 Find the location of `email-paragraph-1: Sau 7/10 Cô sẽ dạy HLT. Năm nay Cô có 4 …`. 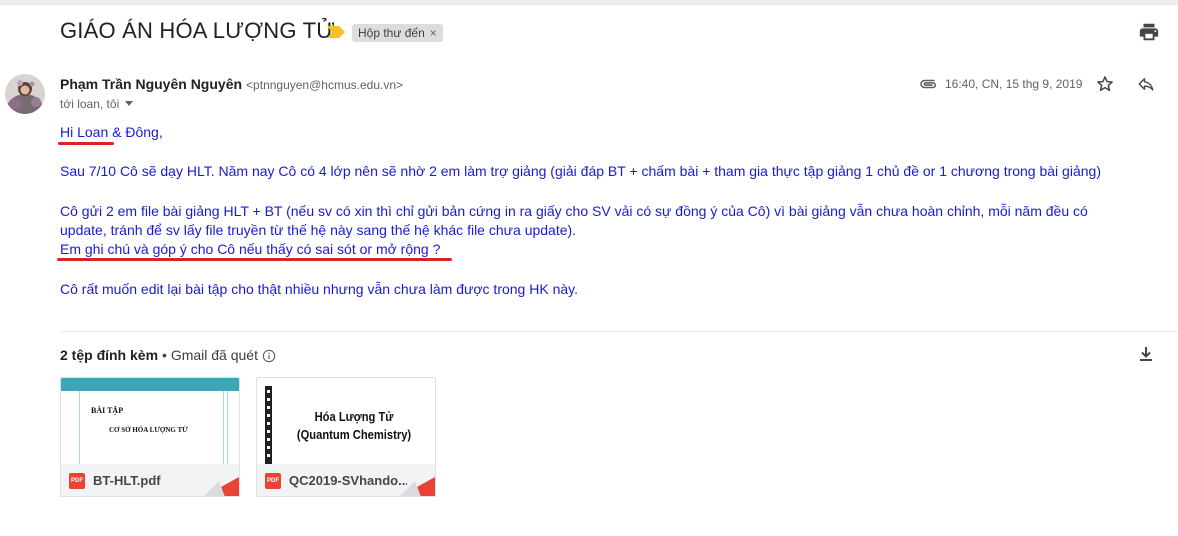

email-paragraph-1: Sau 7/10 Cô sẽ dạy HLT. Năm nay Cô có 4 … is located at coordinates (580, 171).